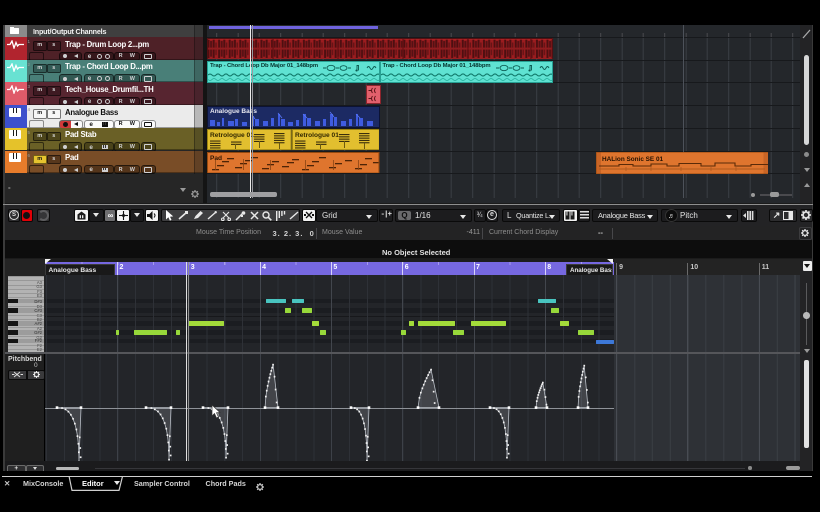 Image resolution: width=820 pixels, height=512 pixels. I want to click on svg-text: HALion Sonic SE 01, so click(633, 159).